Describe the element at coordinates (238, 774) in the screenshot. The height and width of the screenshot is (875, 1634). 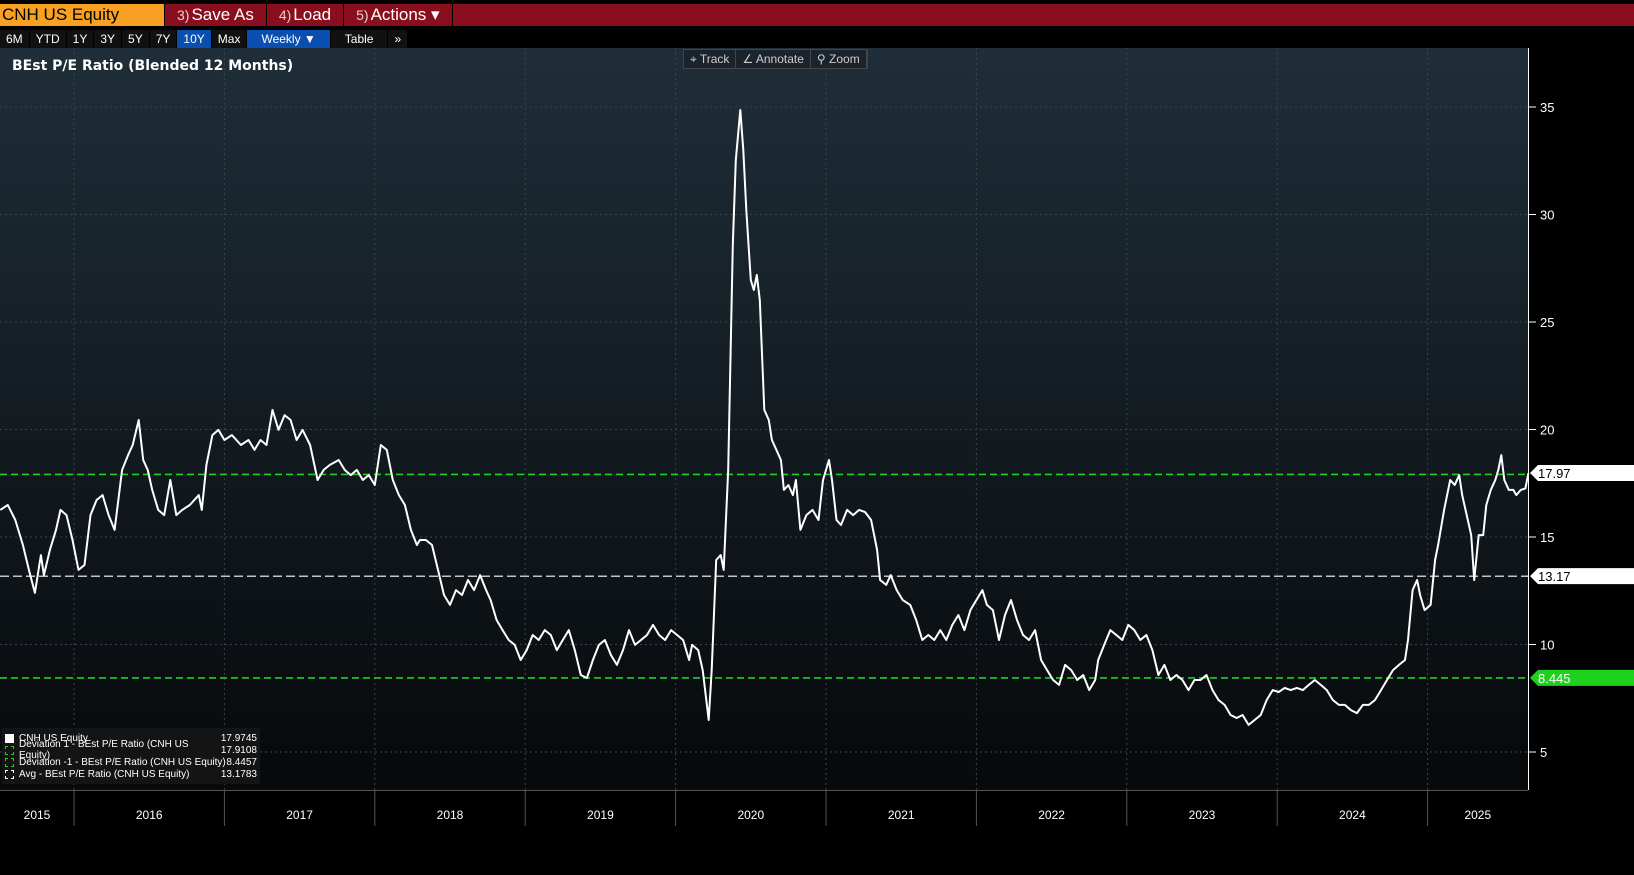
I see `legend-value: 13.1783` at that location.